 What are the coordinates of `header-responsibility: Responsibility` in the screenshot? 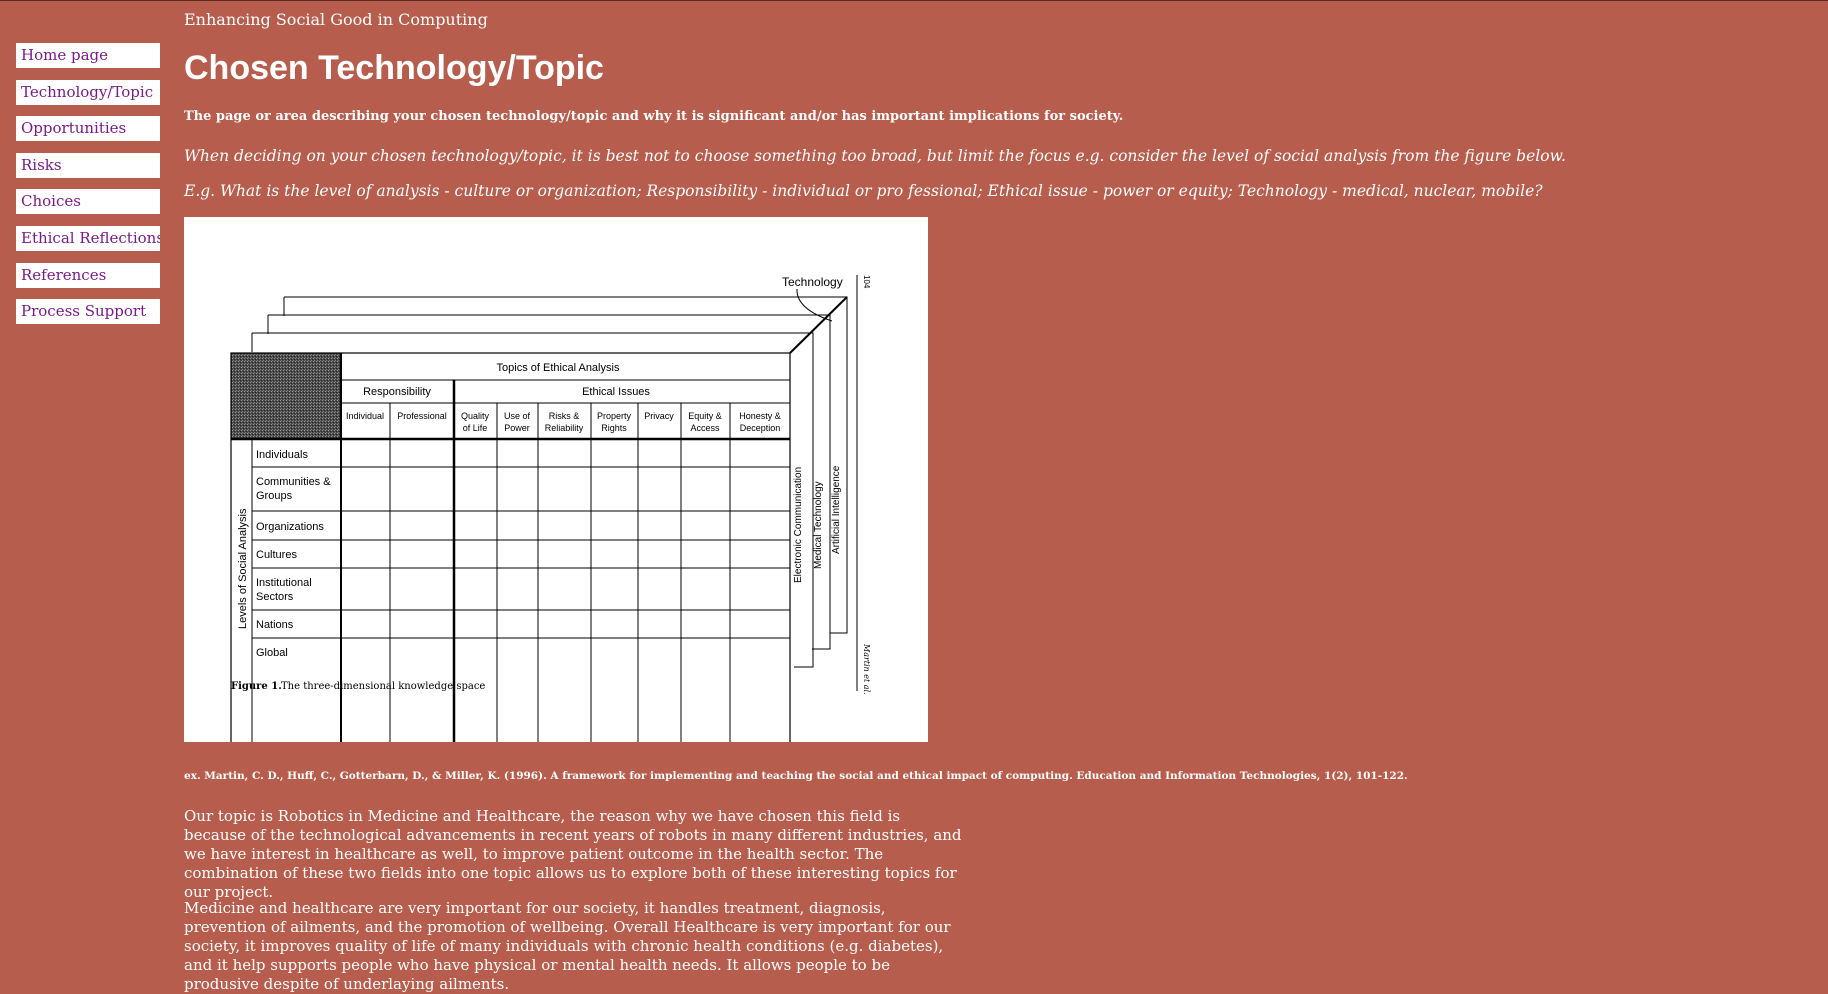 It's located at (397, 392).